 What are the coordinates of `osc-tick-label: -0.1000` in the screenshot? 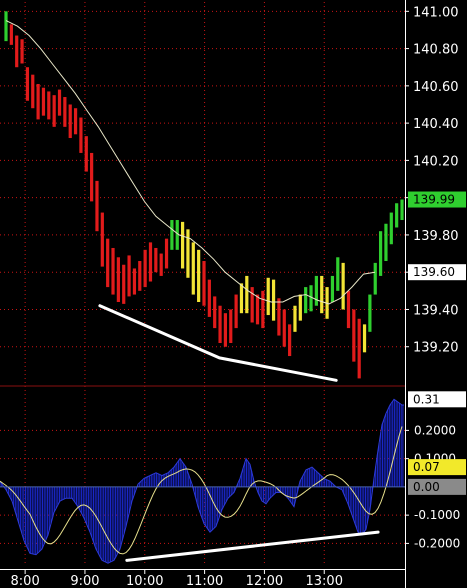 It's located at (437, 515).